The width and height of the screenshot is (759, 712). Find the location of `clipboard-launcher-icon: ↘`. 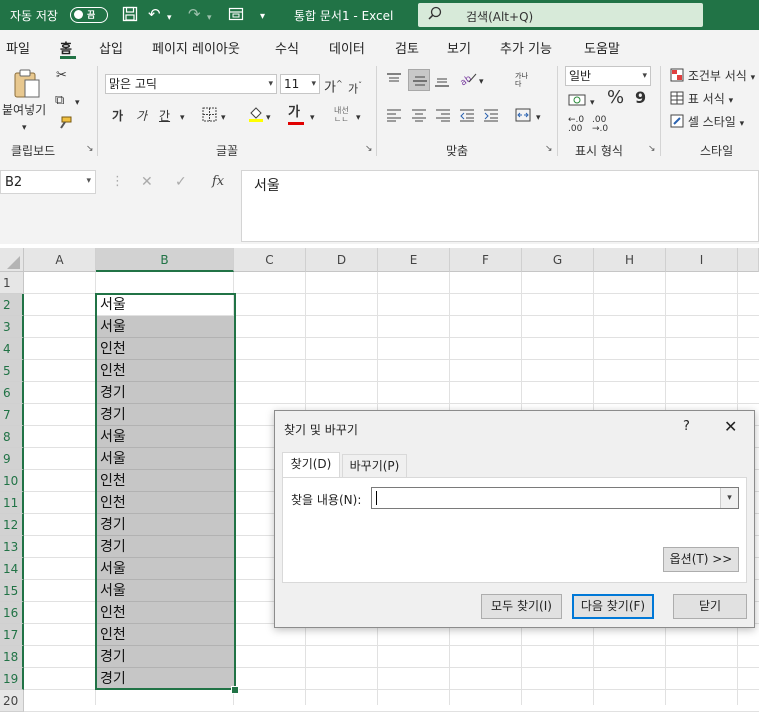

clipboard-launcher-icon: ↘ is located at coordinates (90, 149).